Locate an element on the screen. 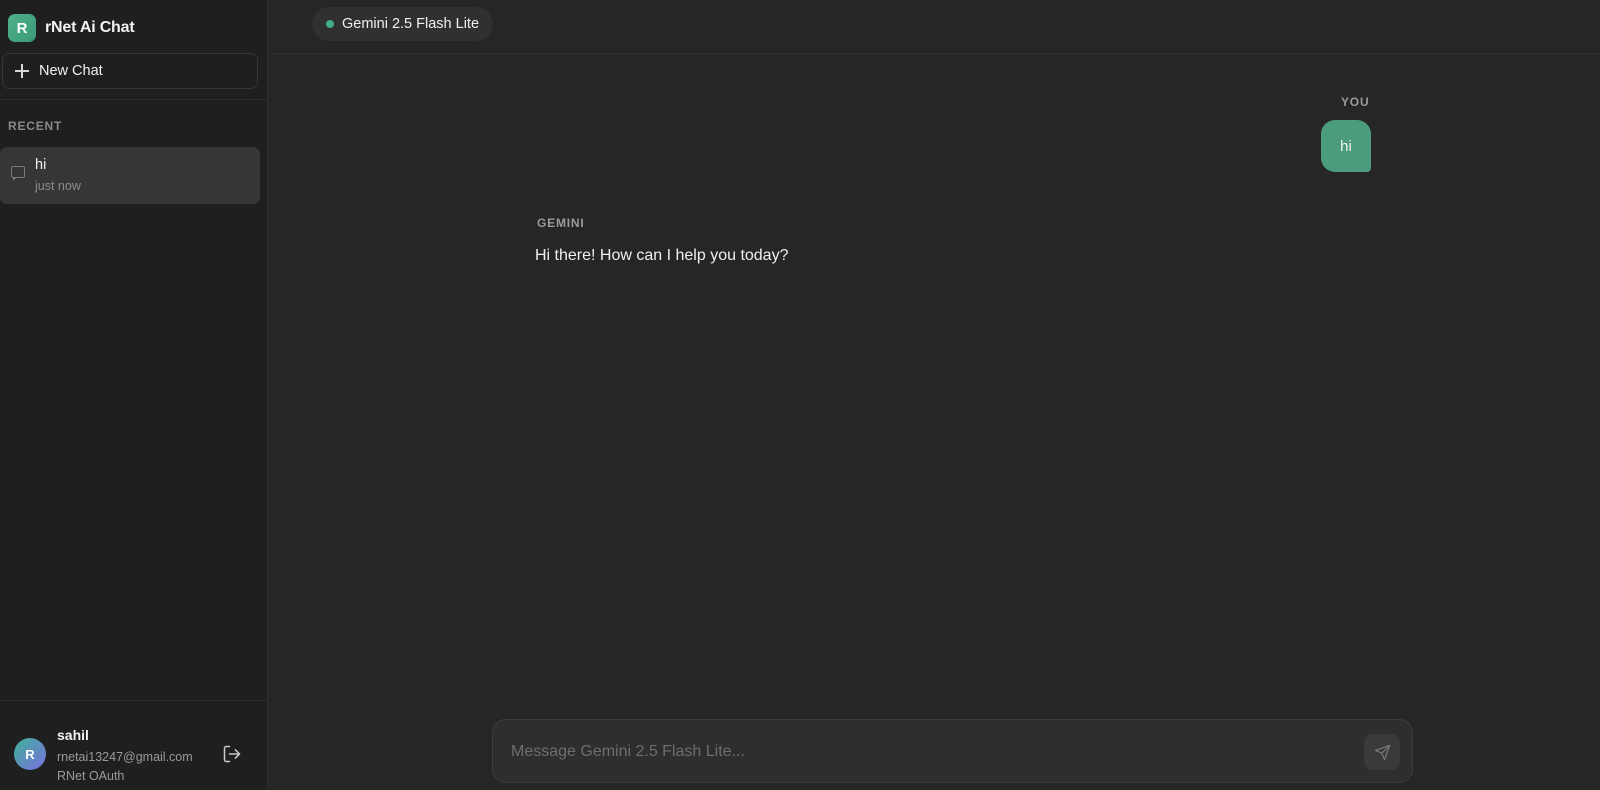 The image size is (1600, 790). new-chat-label: New Chat is located at coordinates (71, 71).